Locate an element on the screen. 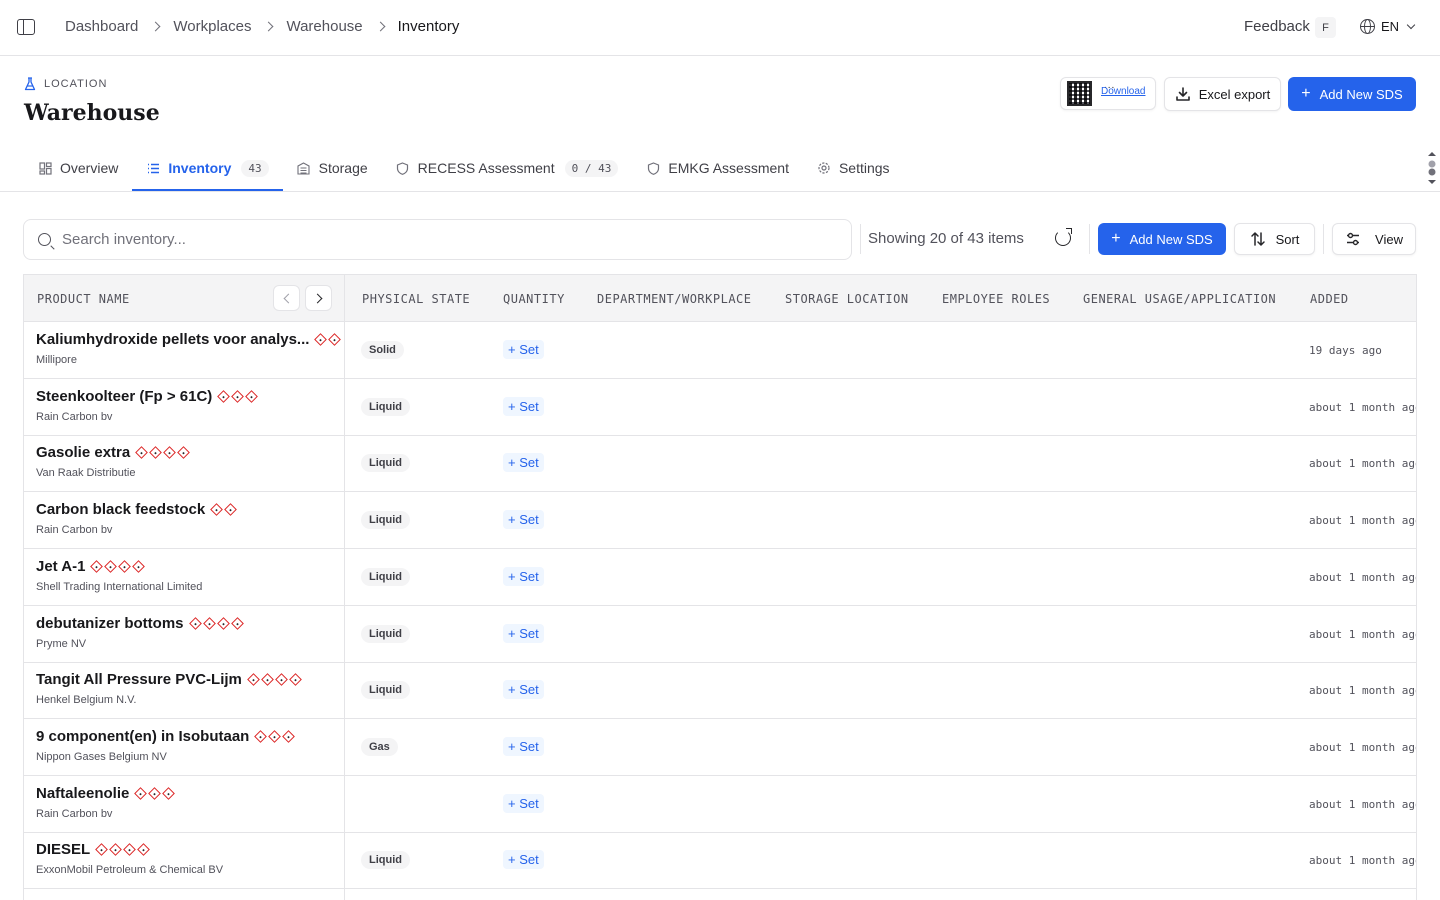 This screenshot has width=1440, height=900. chevron-left-icon is located at coordinates (288, 298).